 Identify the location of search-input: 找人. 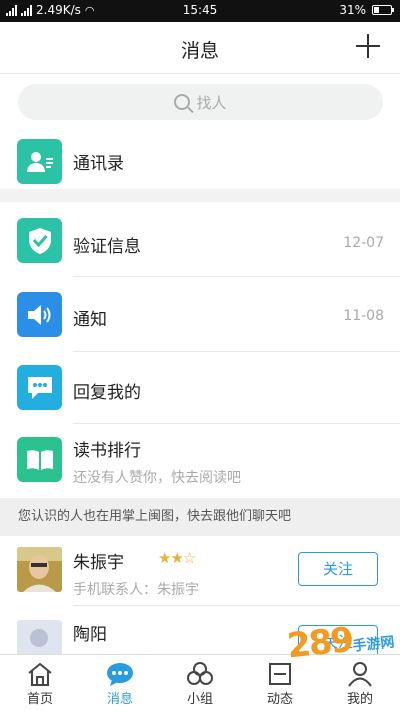
(200, 102).